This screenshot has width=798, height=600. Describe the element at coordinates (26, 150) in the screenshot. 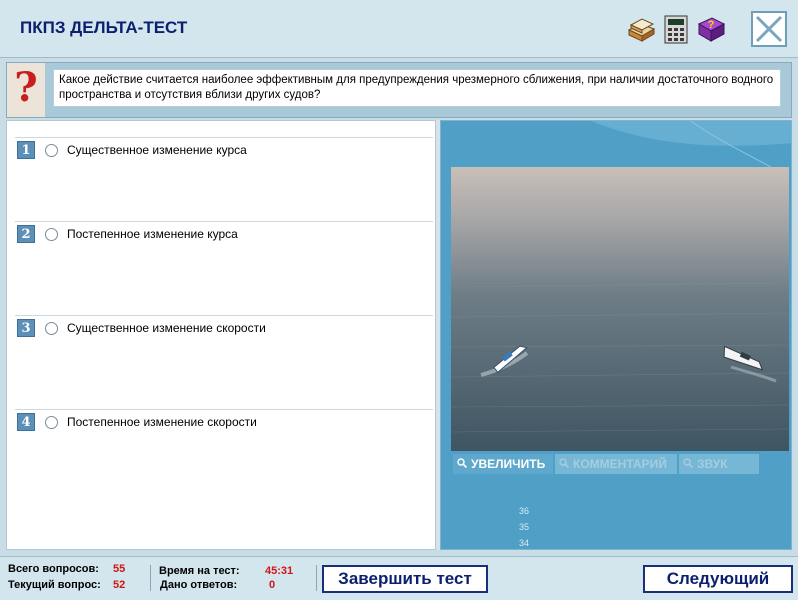

I see `answer-number: 1` at that location.